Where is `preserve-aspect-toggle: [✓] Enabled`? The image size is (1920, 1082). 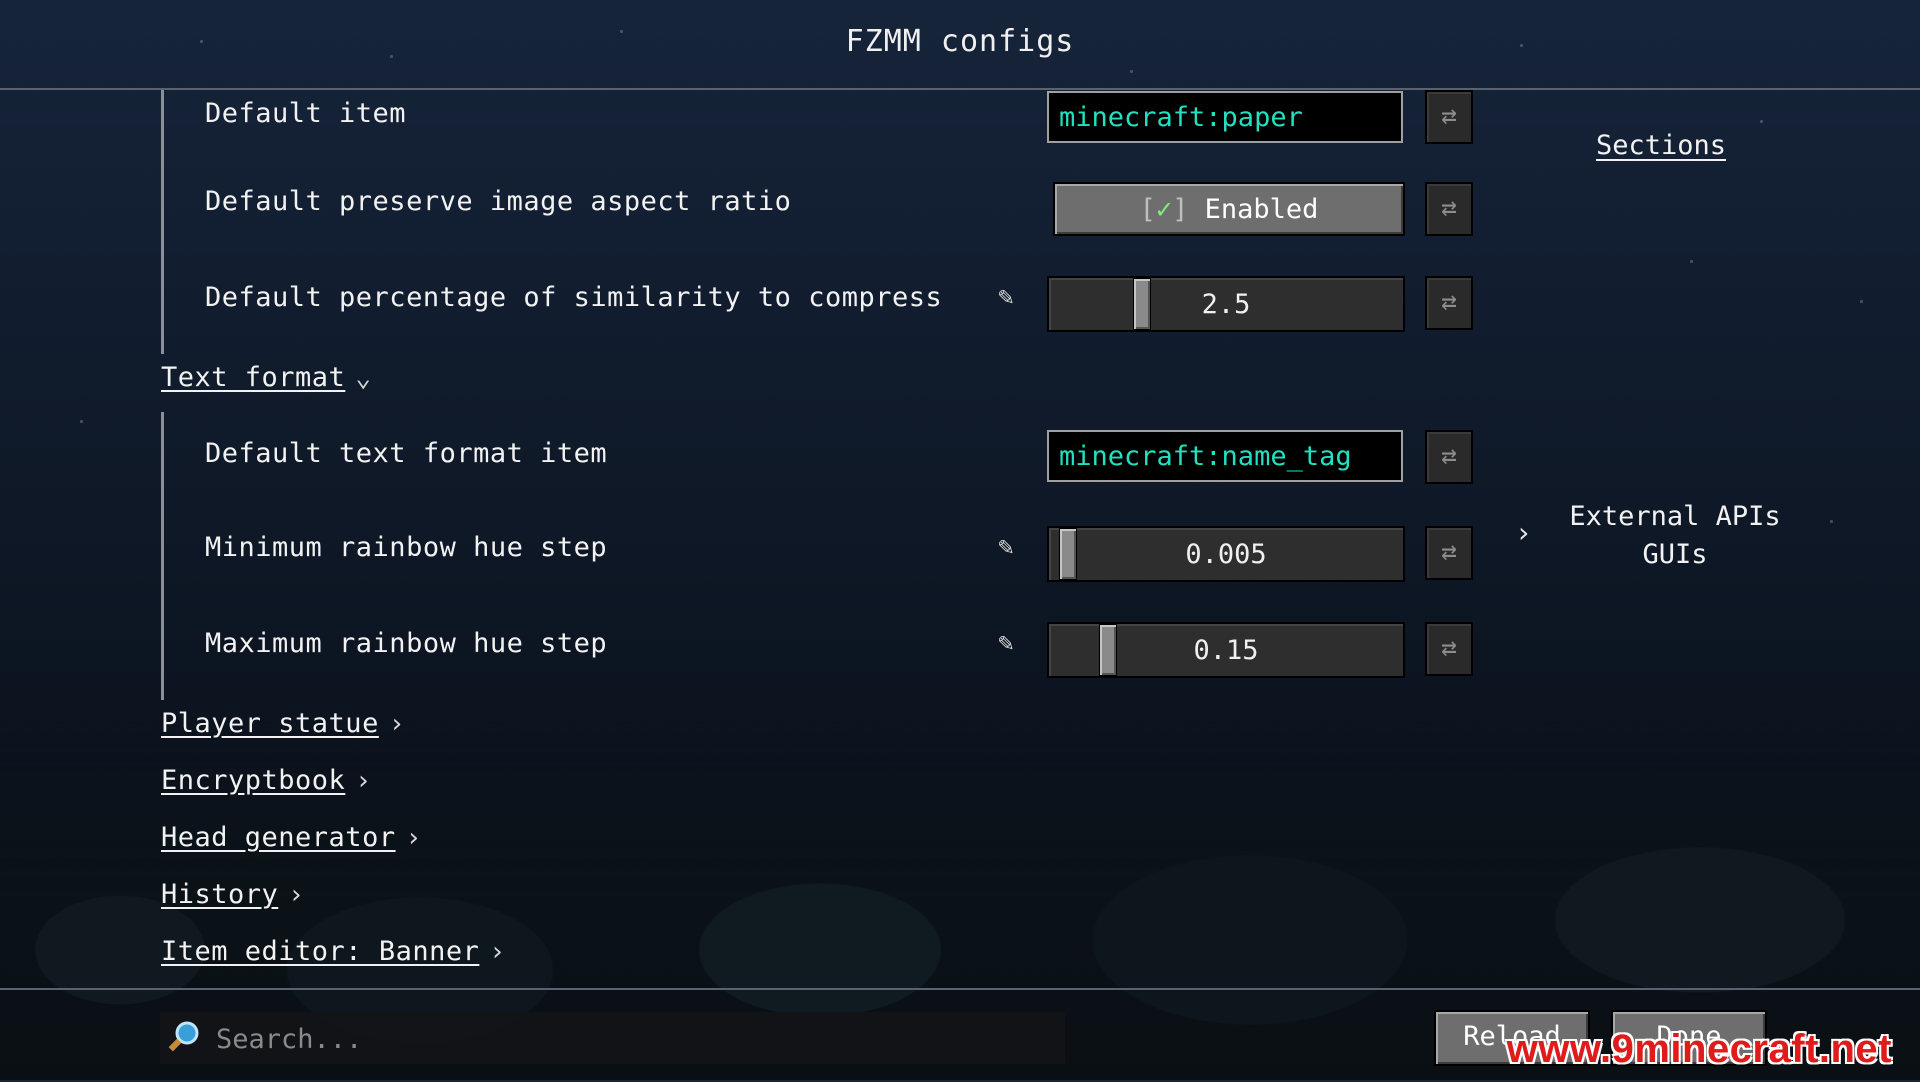 preserve-aspect-toggle: [✓] Enabled is located at coordinates (1229, 209).